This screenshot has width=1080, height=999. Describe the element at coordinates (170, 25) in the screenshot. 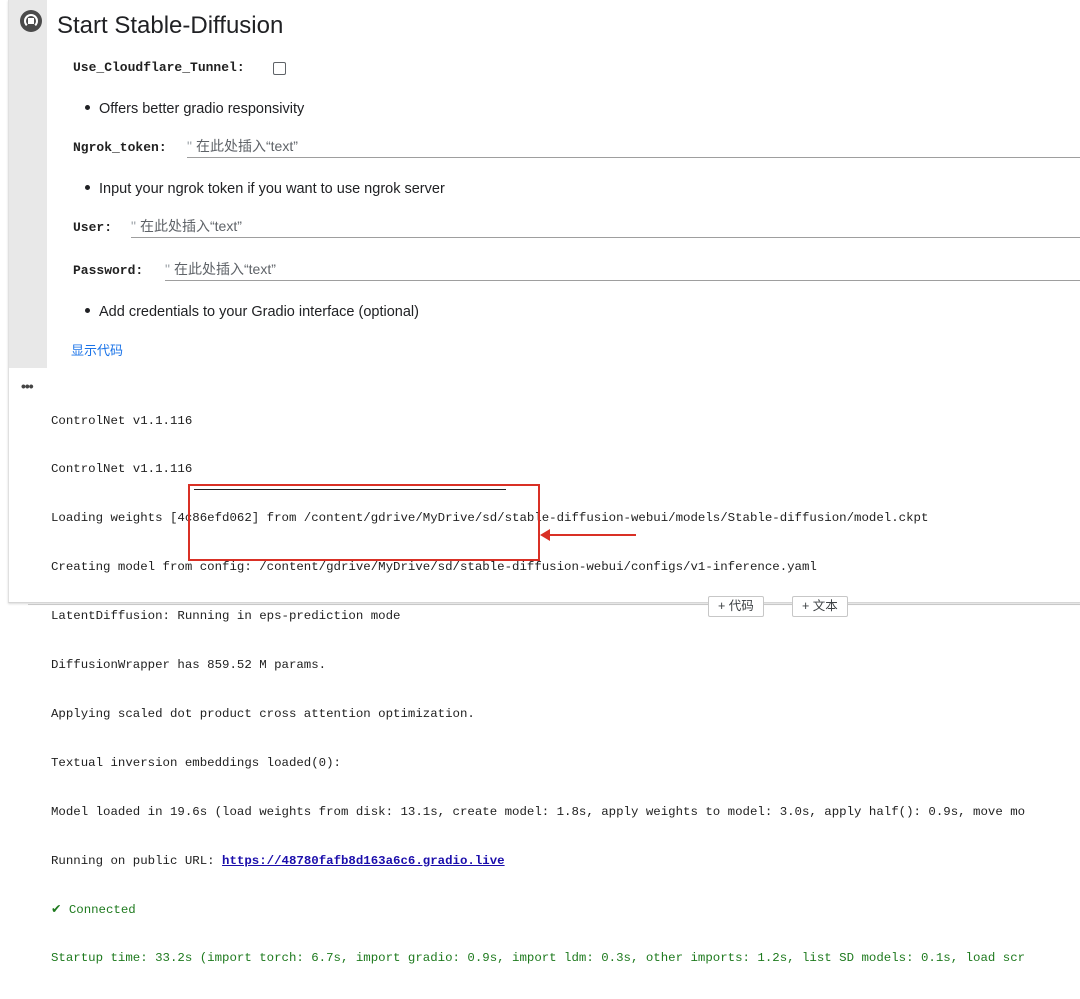

I see `cell-title: Start Stable-Diffusion` at that location.